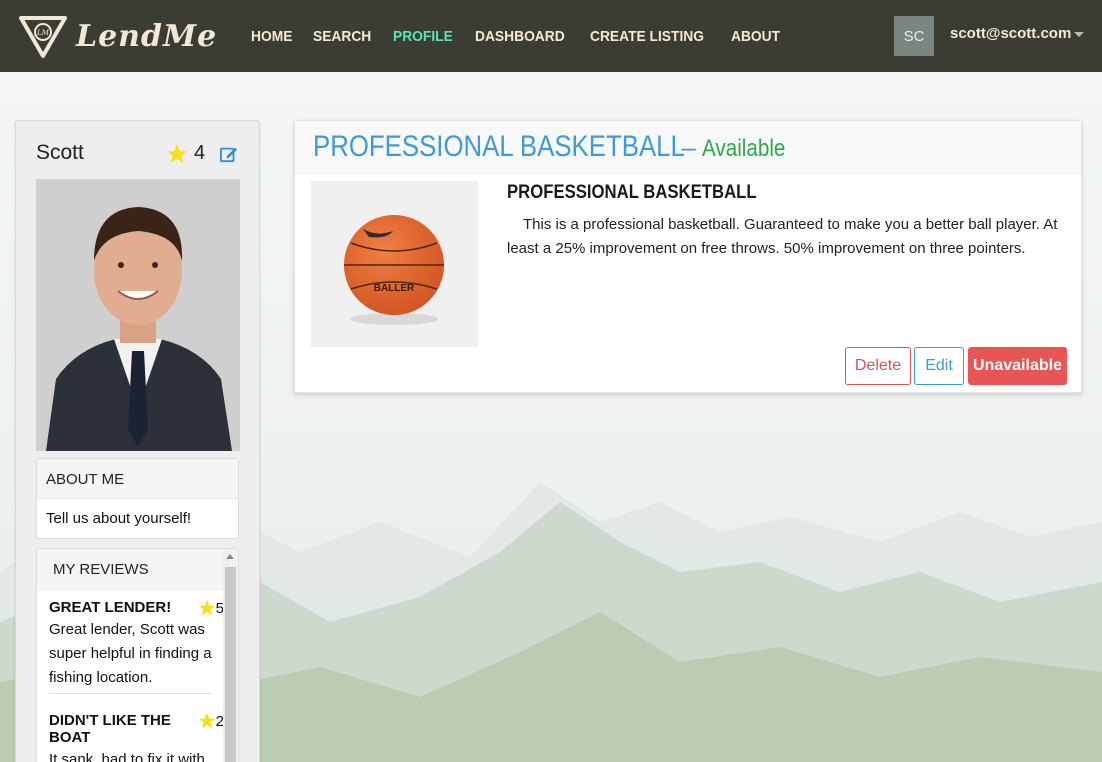 The height and width of the screenshot is (762, 1102). Describe the element at coordinates (878, 366) in the screenshot. I see `delete-button: Delete` at that location.